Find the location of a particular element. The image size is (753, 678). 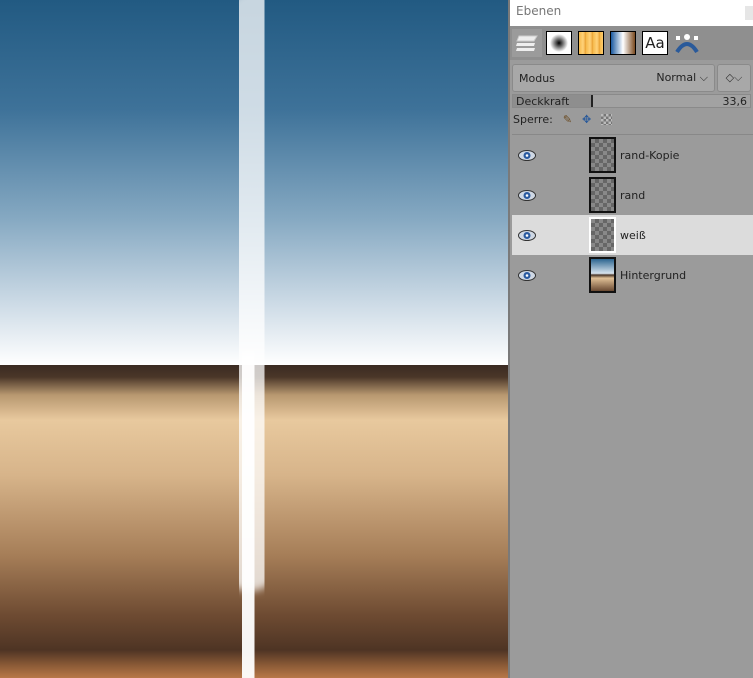

lock-alpha-icon is located at coordinates (607, 119).